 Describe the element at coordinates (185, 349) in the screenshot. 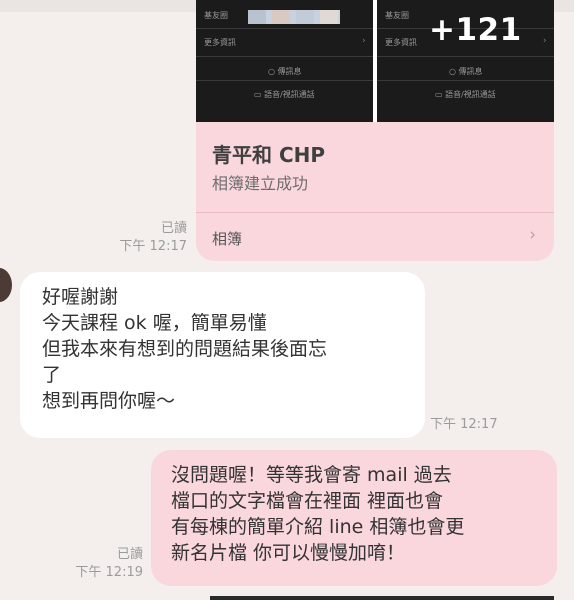

I see `message-line: 但我本來有想到的問題結果後面忘` at that location.